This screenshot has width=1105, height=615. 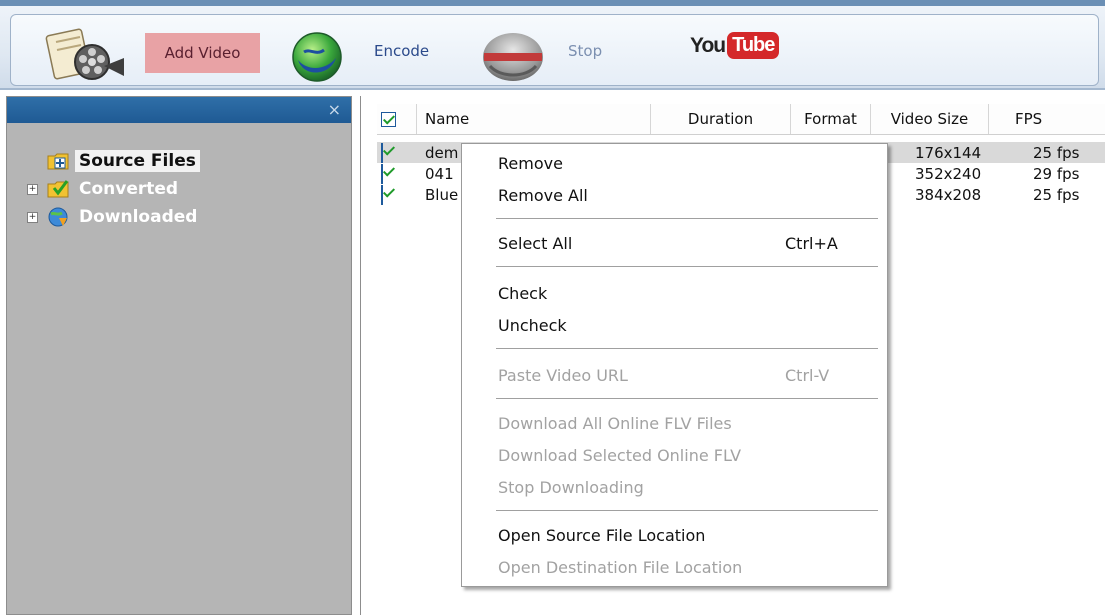 What do you see at coordinates (721, 119) in the screenshot?
I see `column-header-duration: Duration` at bounding box center [721, 119].